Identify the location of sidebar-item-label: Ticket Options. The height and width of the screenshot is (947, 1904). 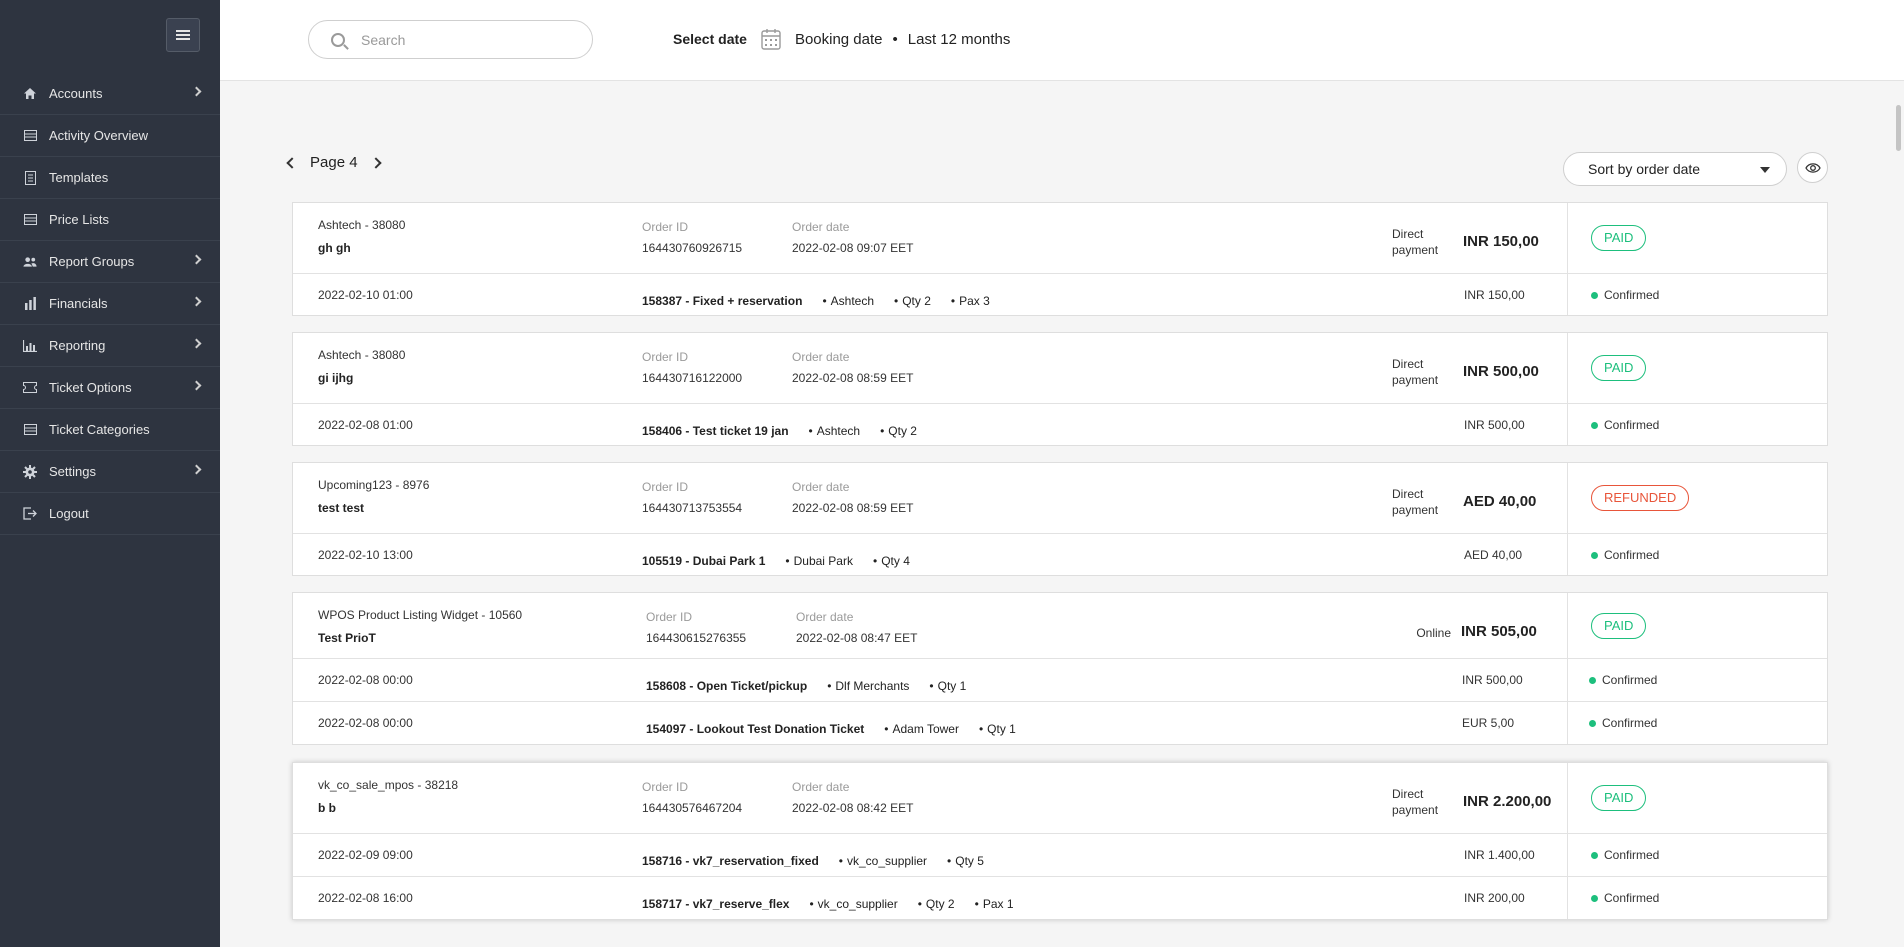
(90, 387).